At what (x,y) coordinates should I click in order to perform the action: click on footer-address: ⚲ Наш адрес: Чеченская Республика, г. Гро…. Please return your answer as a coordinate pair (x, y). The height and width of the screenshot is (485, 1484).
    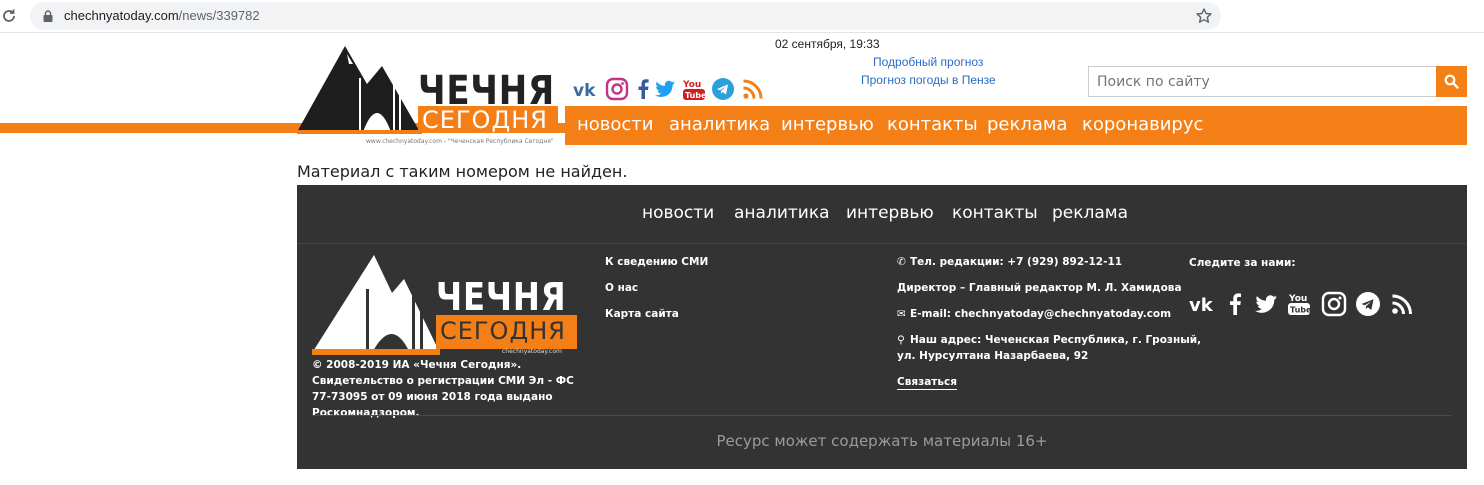
    Looking at the image, I should click on (1049, 348).